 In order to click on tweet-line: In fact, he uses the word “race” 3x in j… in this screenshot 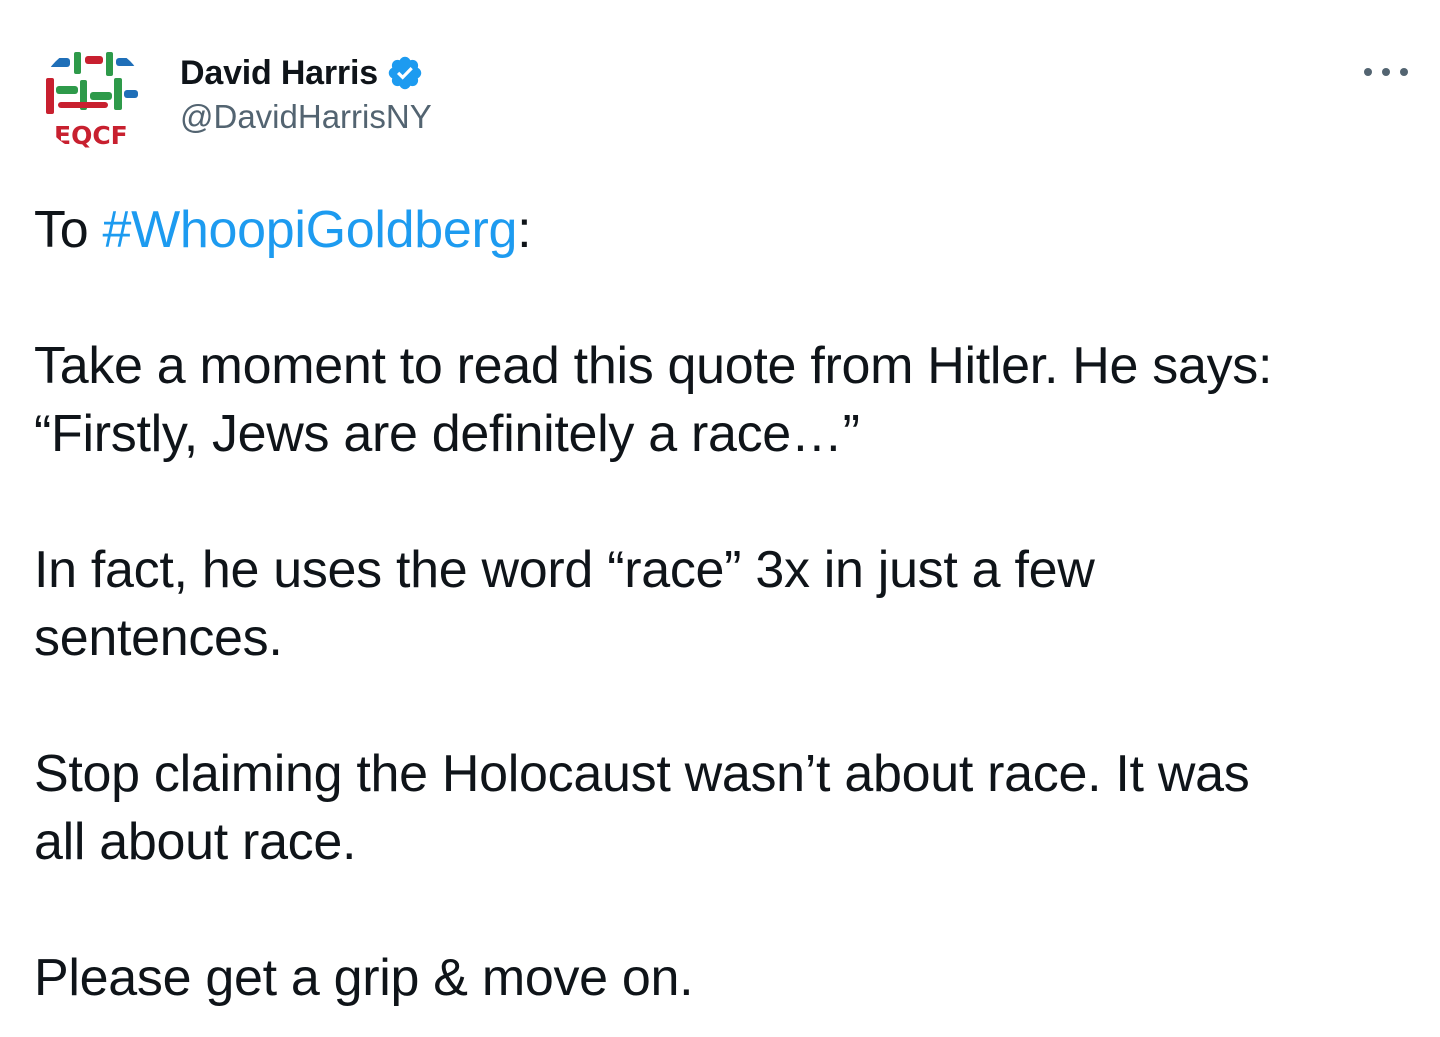, I will do `click(564, 570)`.